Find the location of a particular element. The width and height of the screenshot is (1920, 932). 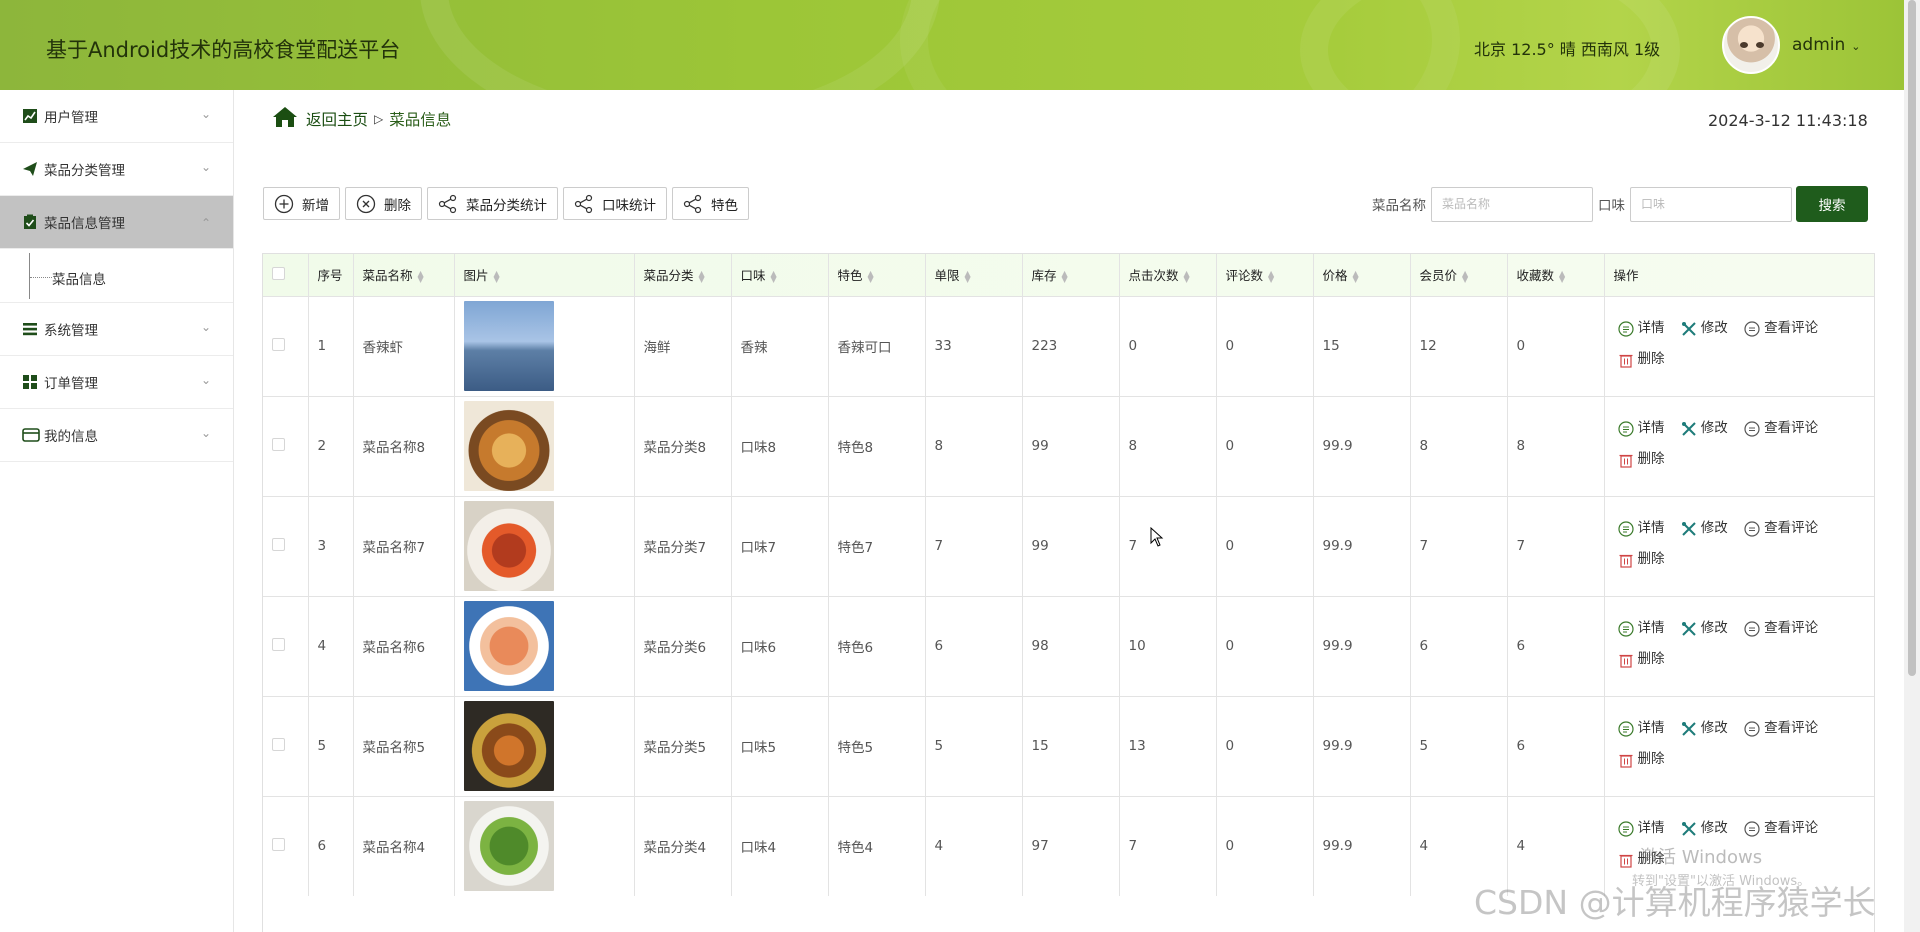

add-button: 新增 is located at coordinates (301, 203).